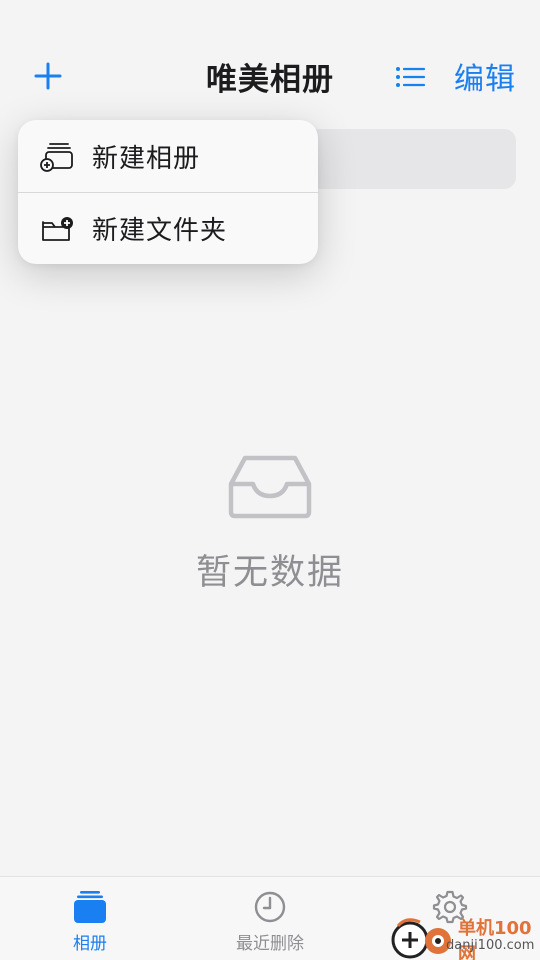  Describe the element at coordinates (56, 157) in the screenshot. I see `new-album-icon` at that location.